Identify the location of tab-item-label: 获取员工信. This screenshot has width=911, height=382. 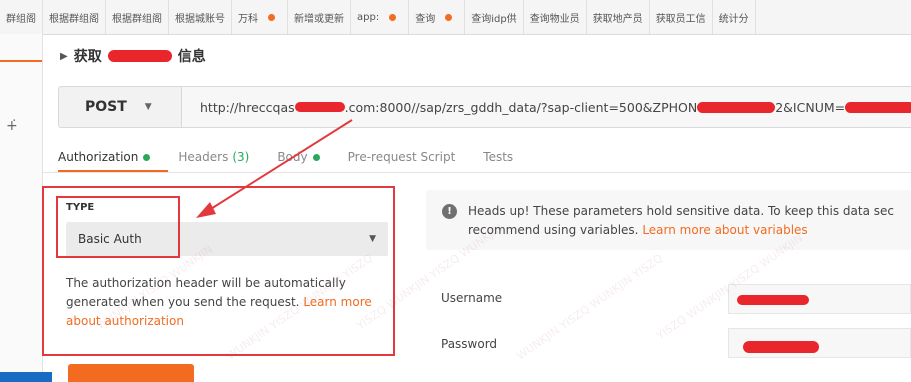
(680, 19).